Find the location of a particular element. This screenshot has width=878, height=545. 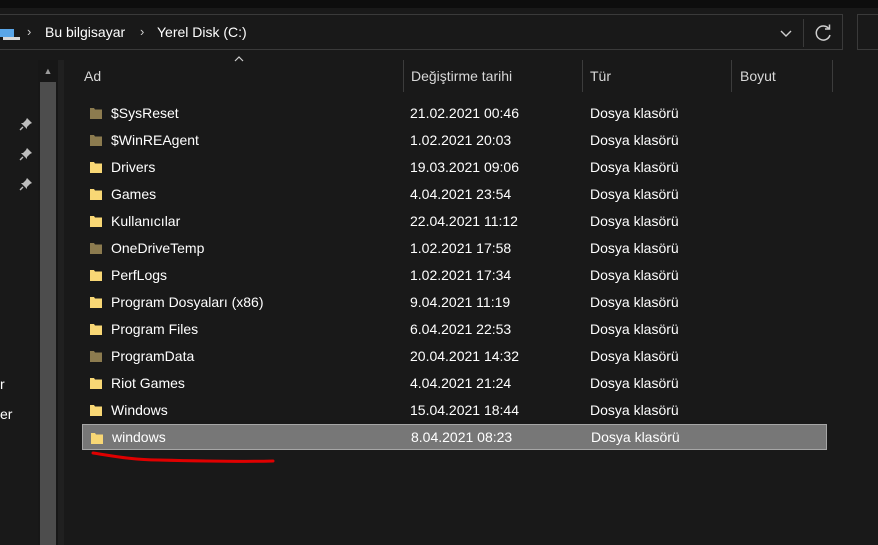

file-name: Program Dosyaları (x86) is located at coordinates (187, 302).